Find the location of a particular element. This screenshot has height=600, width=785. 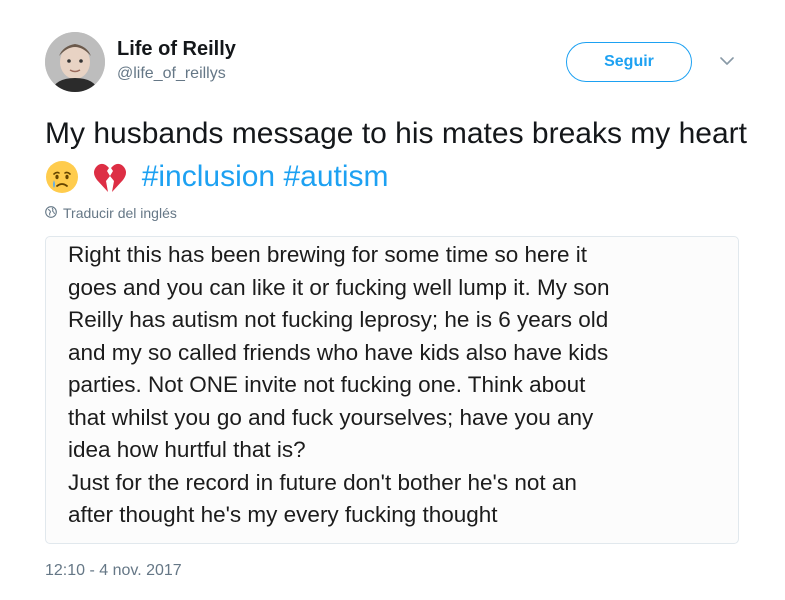

tweet-header: Life of Reilly @life_of_reillys Seguir is located at coordinates (400, 64).